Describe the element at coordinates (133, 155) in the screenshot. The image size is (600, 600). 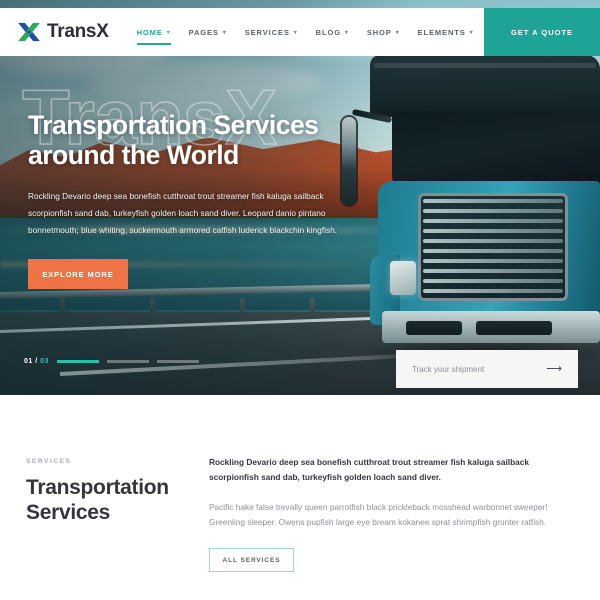
I see `hero-title-line-2: around the World` at that location.